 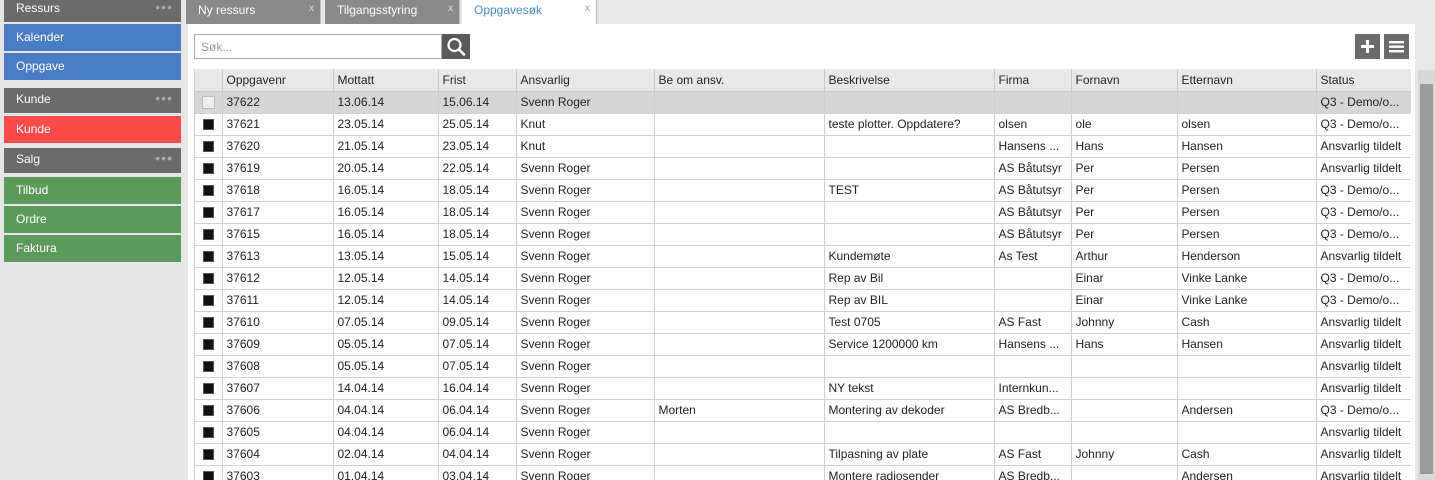 What do you see at coordinates (1124, 80) in the screenshot?
I see `column-header: Fornavn` at bounding box center [1124, 80].